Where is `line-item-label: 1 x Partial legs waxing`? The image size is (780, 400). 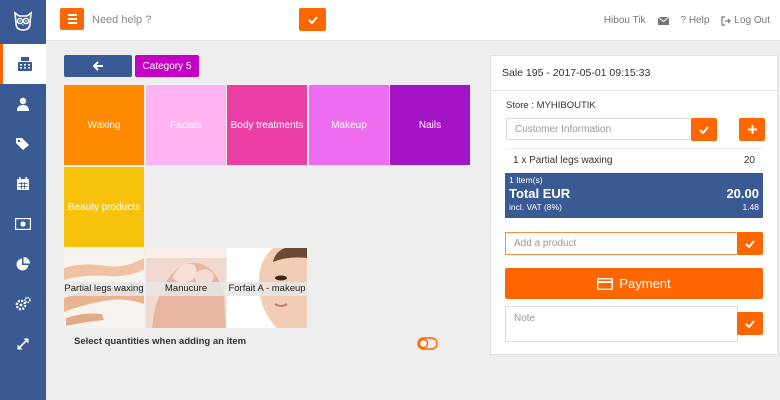 line-item-label: 1 x Partial legs waxing is located at coordinates (563, 160).